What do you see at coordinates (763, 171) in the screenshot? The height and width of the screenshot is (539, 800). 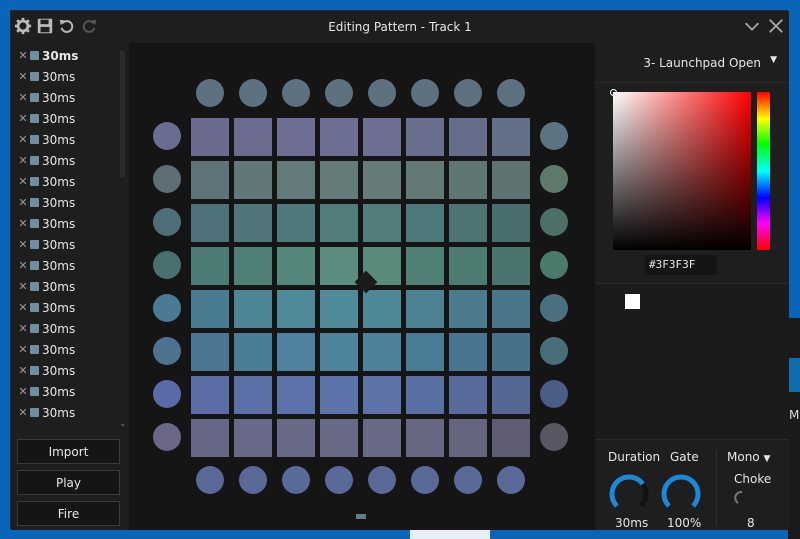 I see `hue-slider` at bounding box center [763, 171].